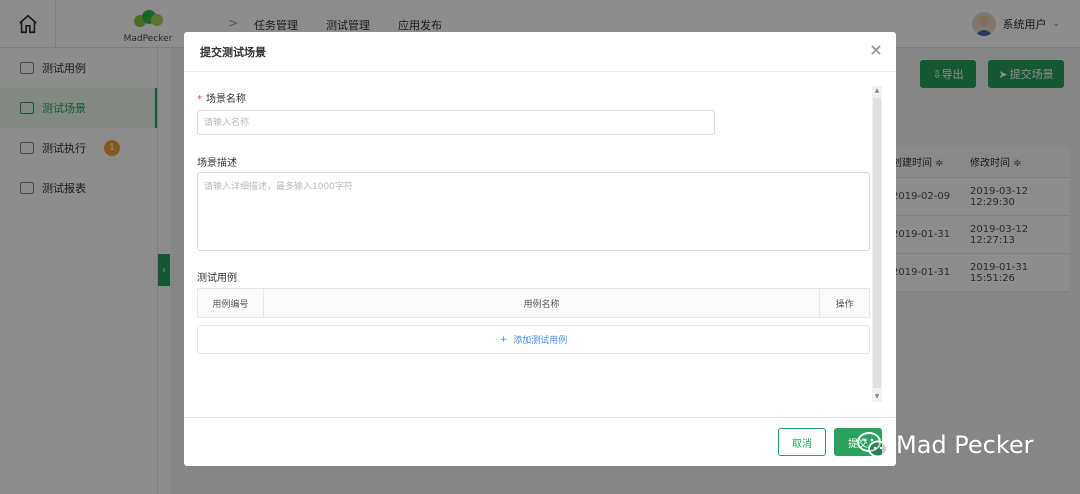 This screenshot has width=1080, height=494. What do you see at coordinates (540, 341) in the screenshot?
I see `add-test-case-label: 添加测试用例` at bounding box center [540, 341].